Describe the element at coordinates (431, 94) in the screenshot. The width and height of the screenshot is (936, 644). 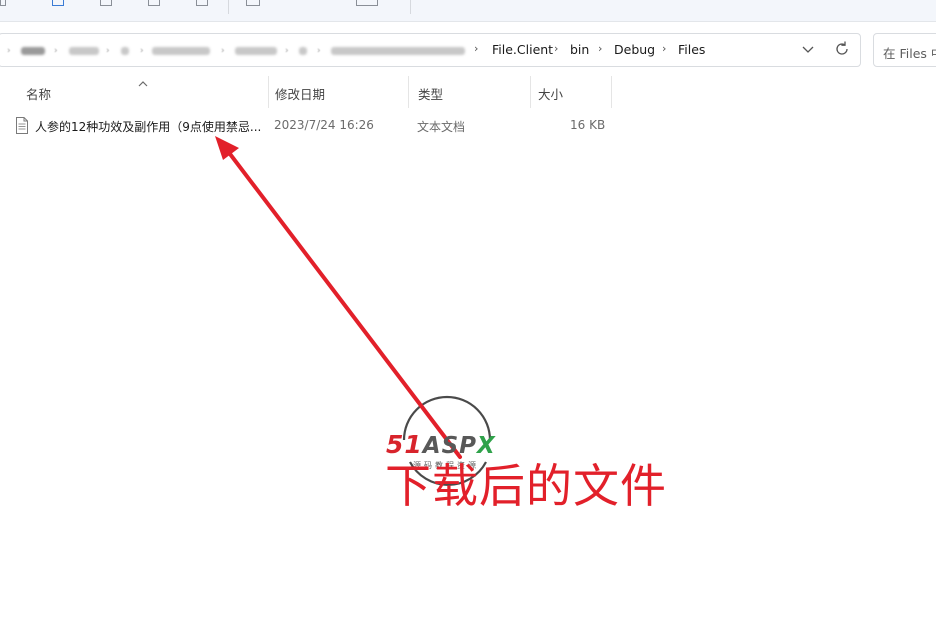
I see `column-header-label: 类型` at that location.